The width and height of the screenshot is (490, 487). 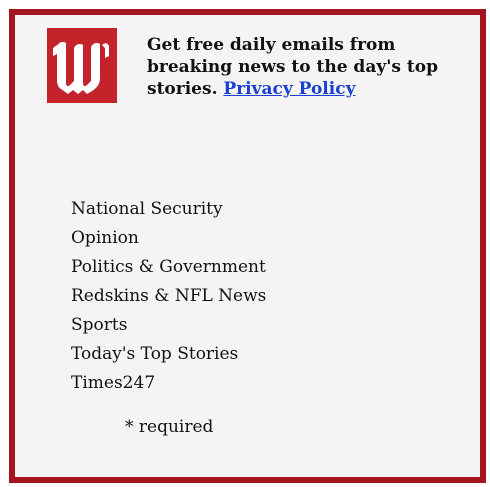 I want to click on washington-times-w-logo-icon, so click(x=82, y=65).